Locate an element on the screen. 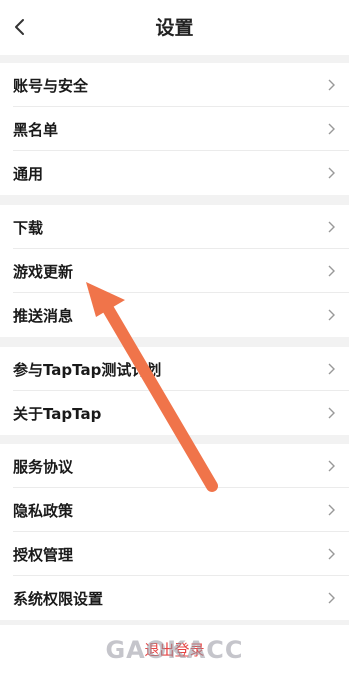  page-title: 设置 is located at coordinates (174, 28).